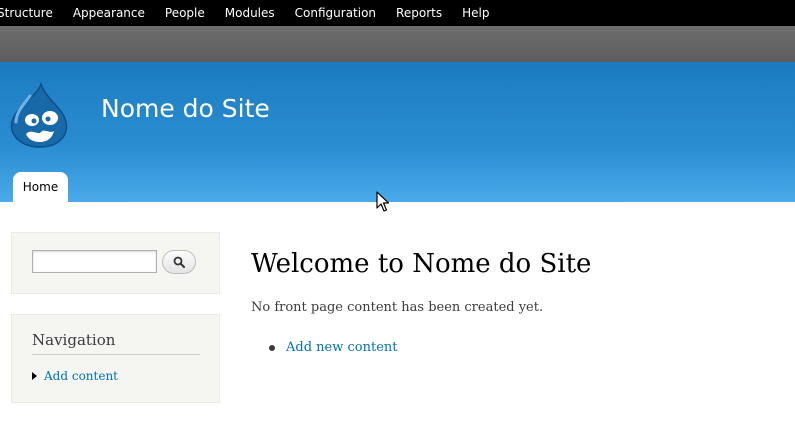 The height and width of the screenshot is (432, 795). What do you see at coordinates (383, 201) in the screenshot?
I see `mouse-cursor-icon` at bounding box center [383, 201].